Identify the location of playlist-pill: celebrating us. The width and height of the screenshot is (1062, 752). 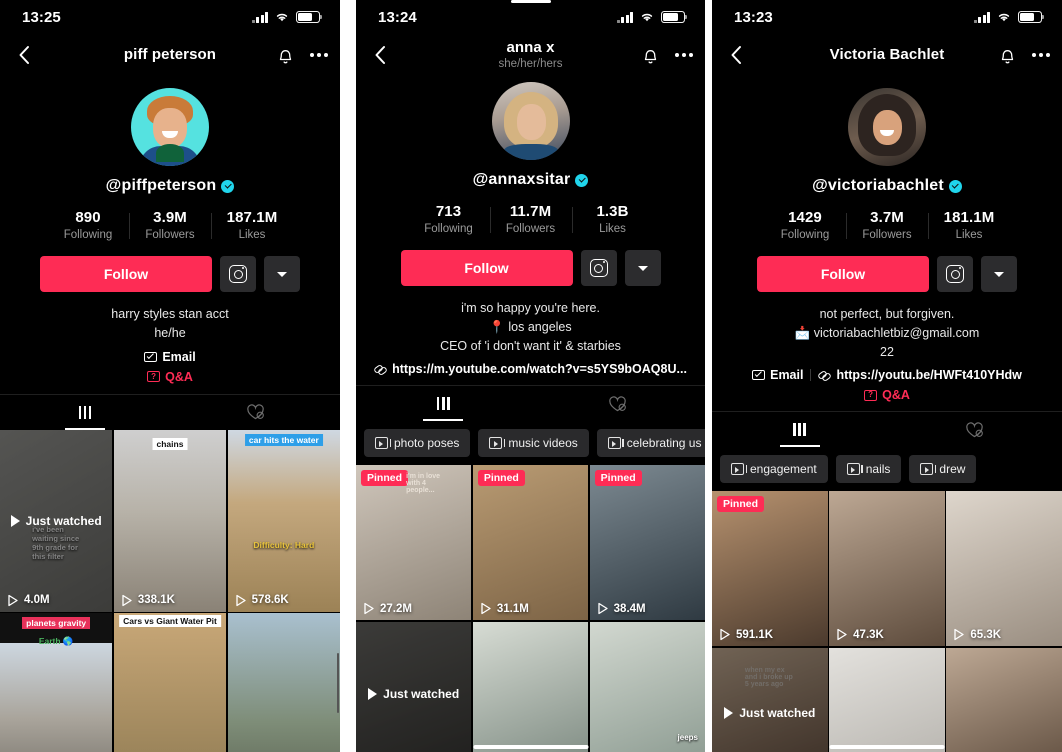
(650, 443).